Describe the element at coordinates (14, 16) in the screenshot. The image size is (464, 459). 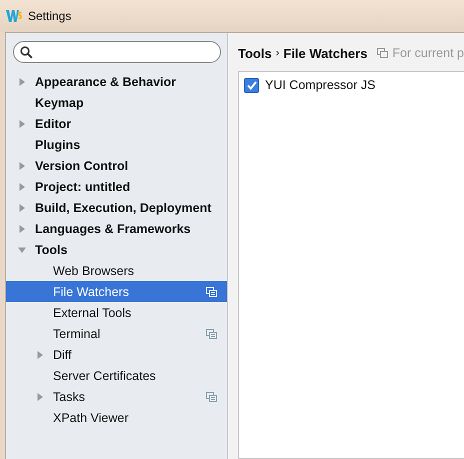
I see `app-logo-icon` at that location.